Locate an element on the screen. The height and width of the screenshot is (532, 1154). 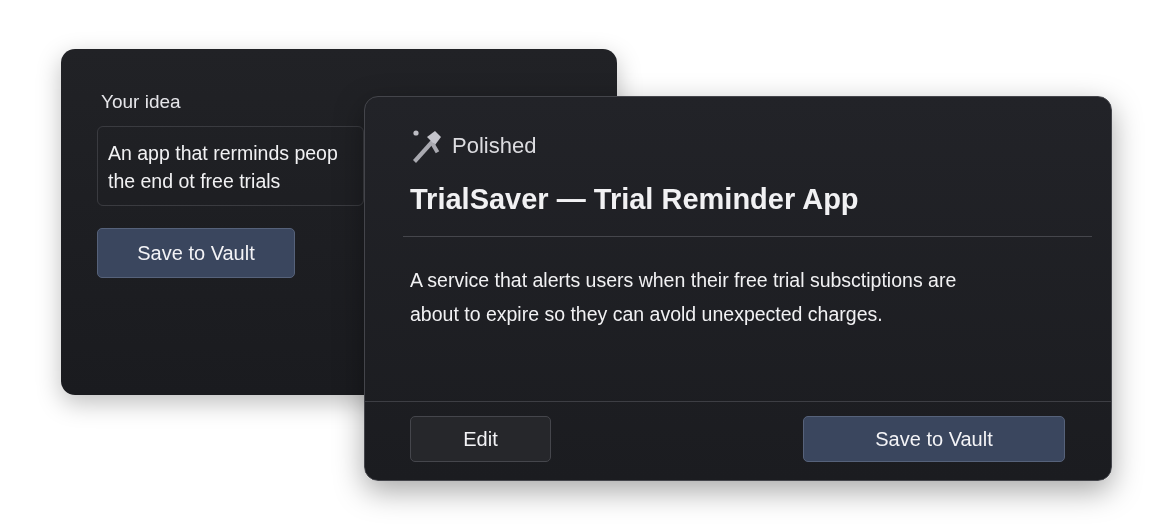
edit-button: Edit is located at coordinates (480, 439).